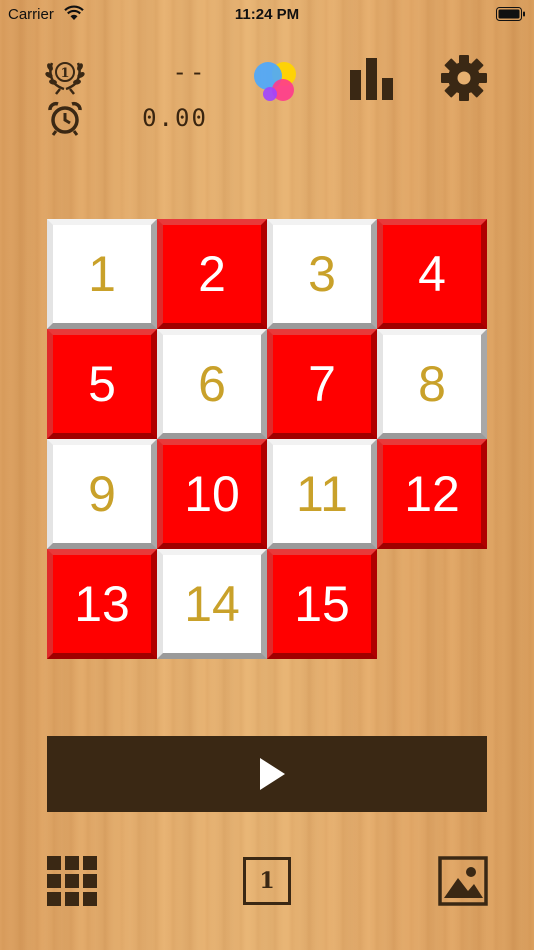  I want to click on tile-number: 14, so click(212, 604).